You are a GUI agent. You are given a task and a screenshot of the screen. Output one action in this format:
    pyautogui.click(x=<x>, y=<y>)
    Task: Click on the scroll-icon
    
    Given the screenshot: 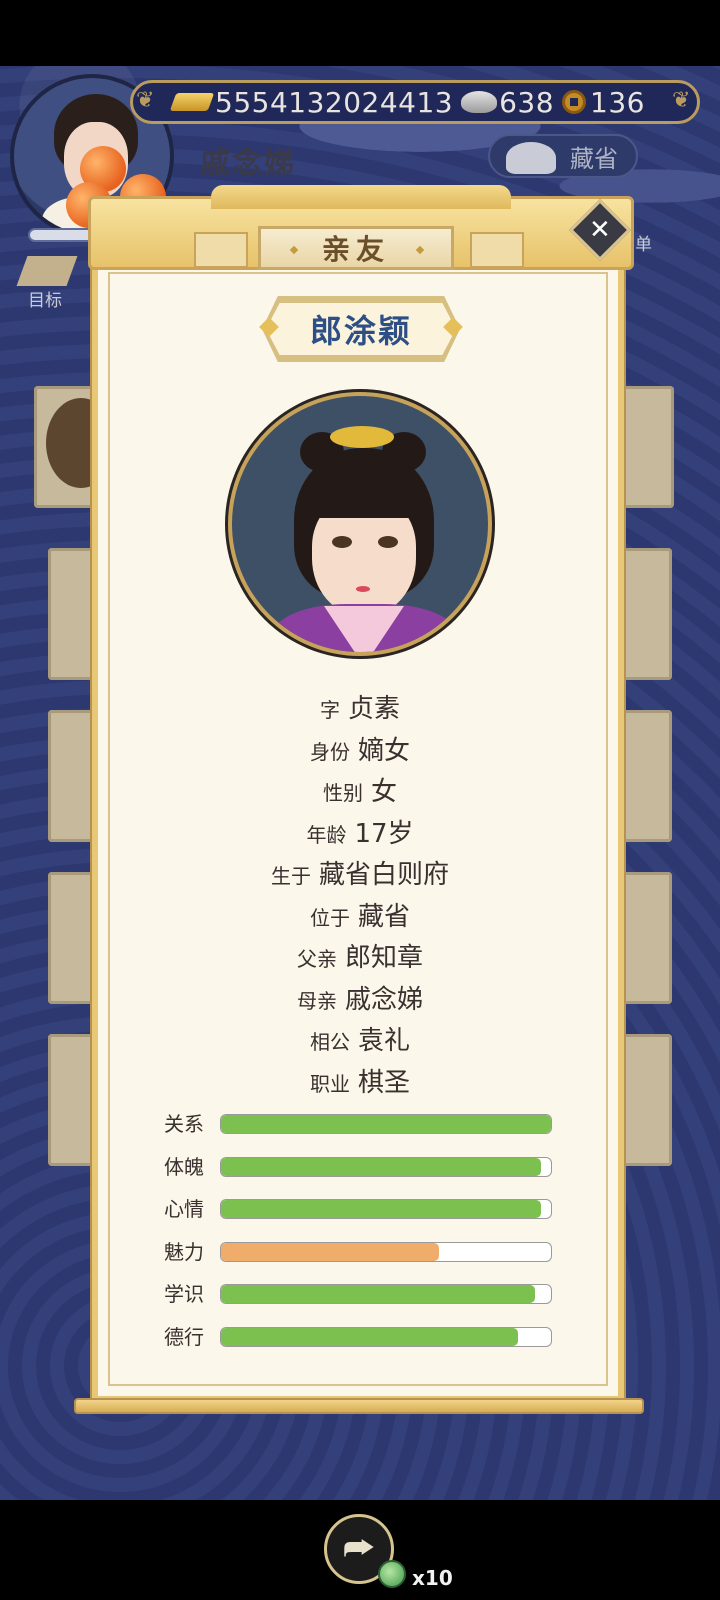 What is the action you would take?
    pyautogui.click(x=47, y=271)
    